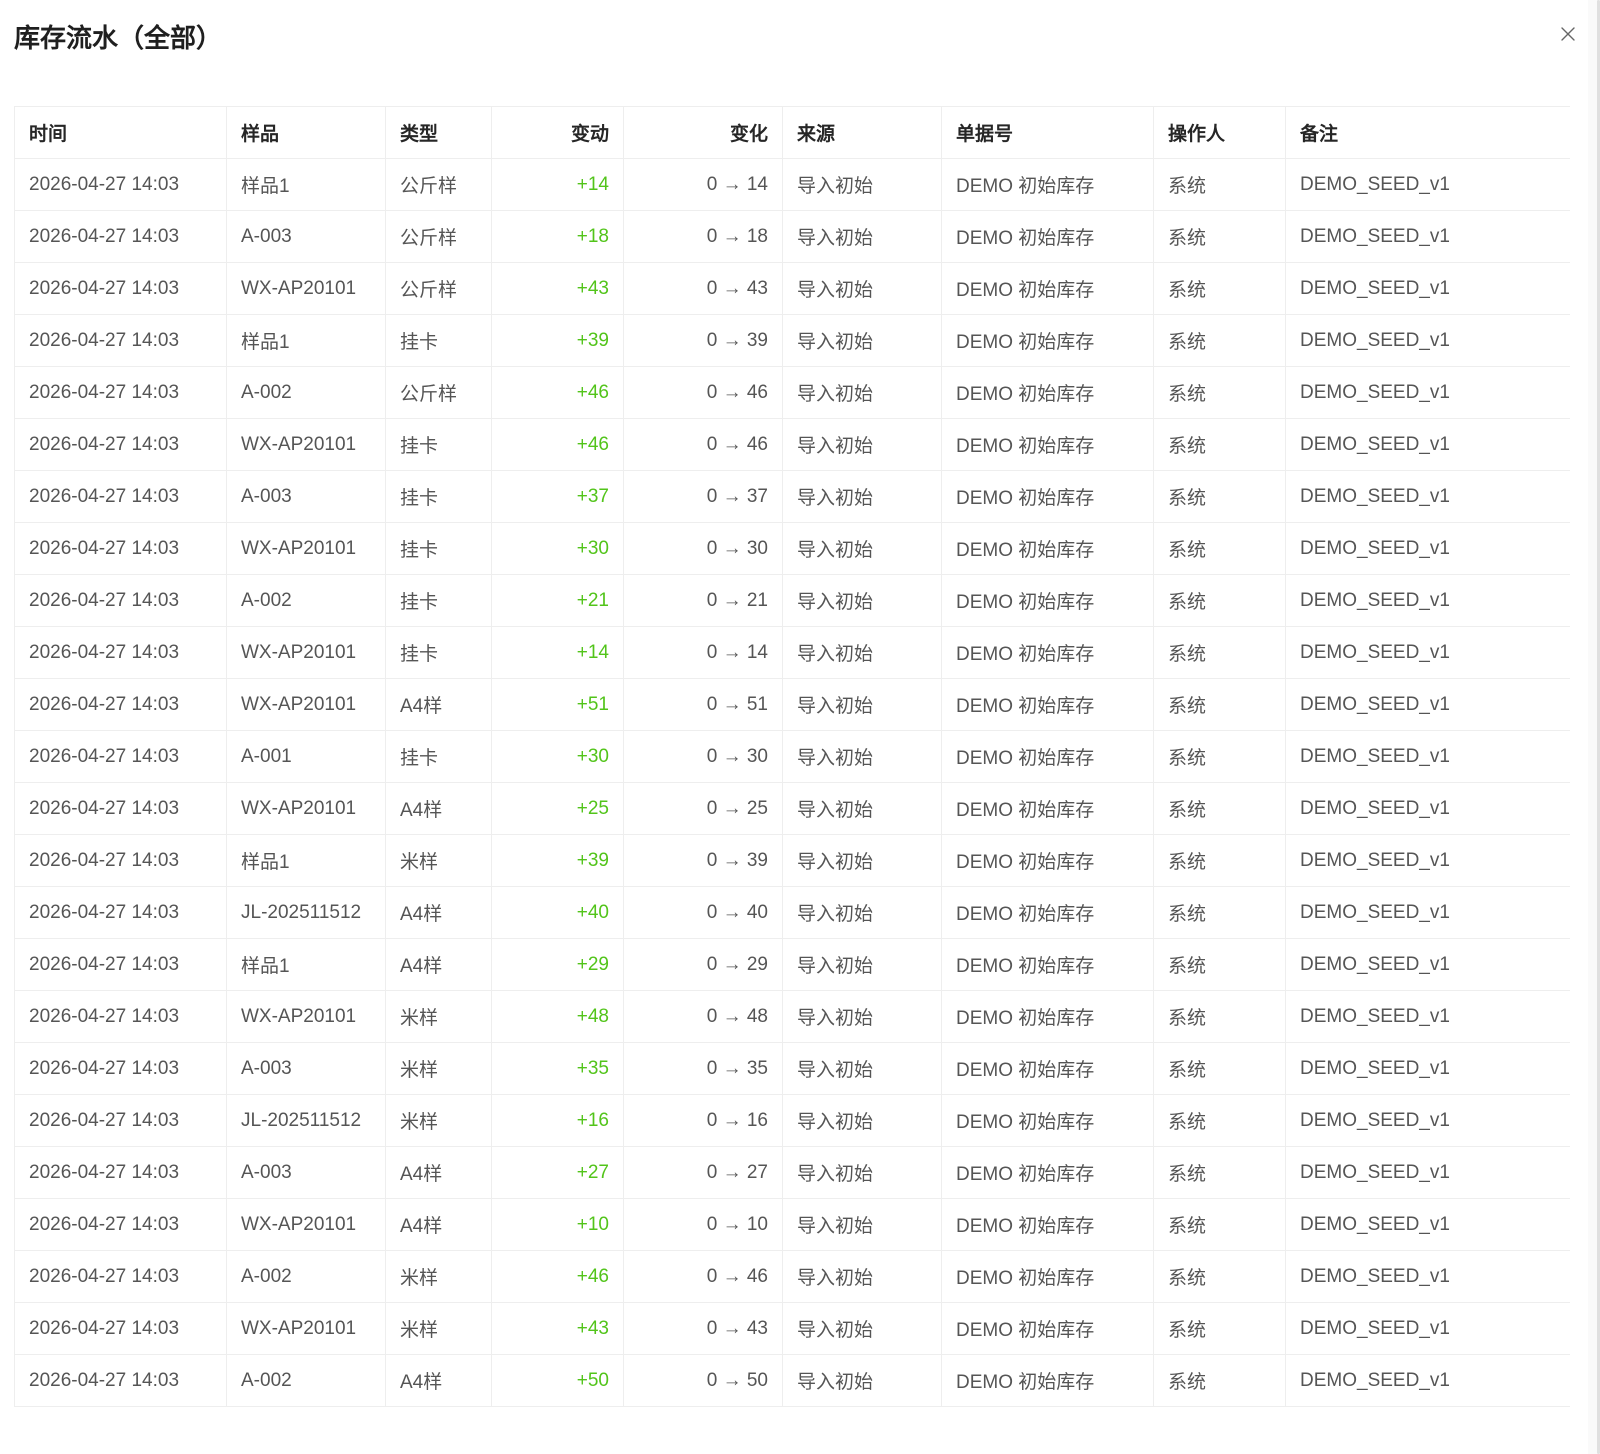 The height and width of the screenshot is (1454, 1600). I want to click on column-header-delta: 变动, so click(557, 132).